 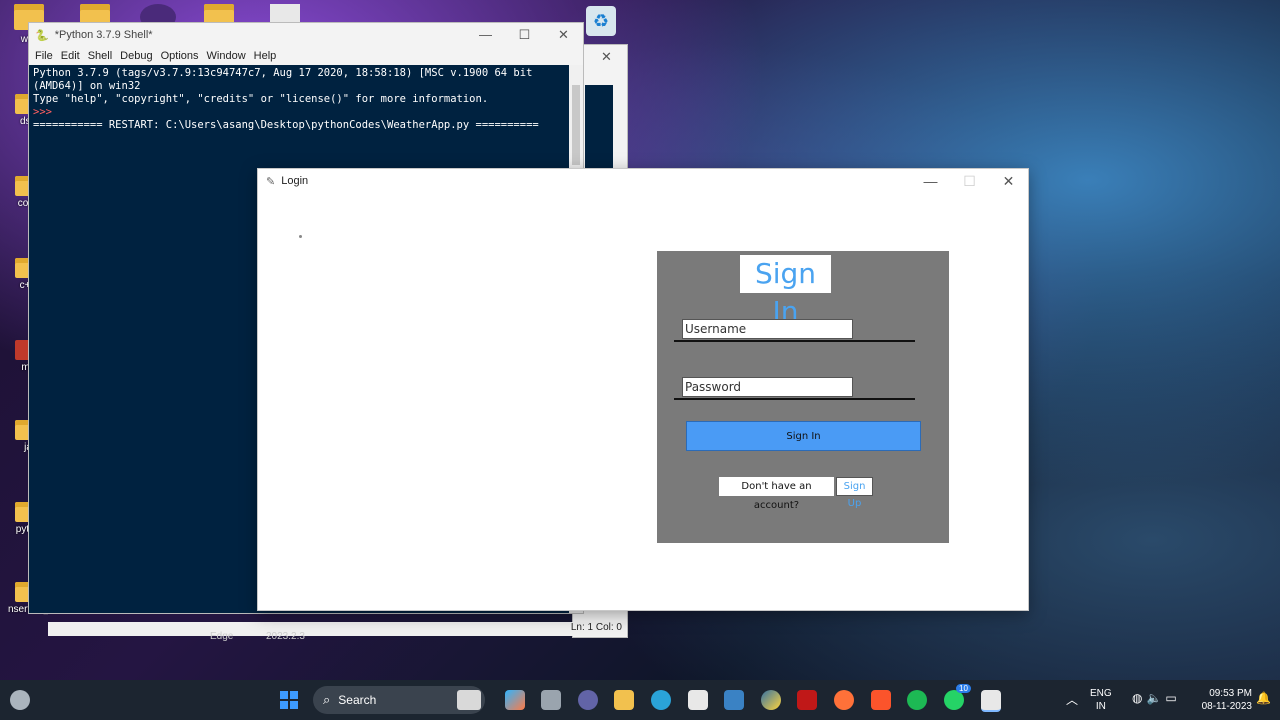 What do you see at coordinates (1100, 706) in the screenshot?
I see `lang-bottom: IN` at bounding box center [1100, 706].